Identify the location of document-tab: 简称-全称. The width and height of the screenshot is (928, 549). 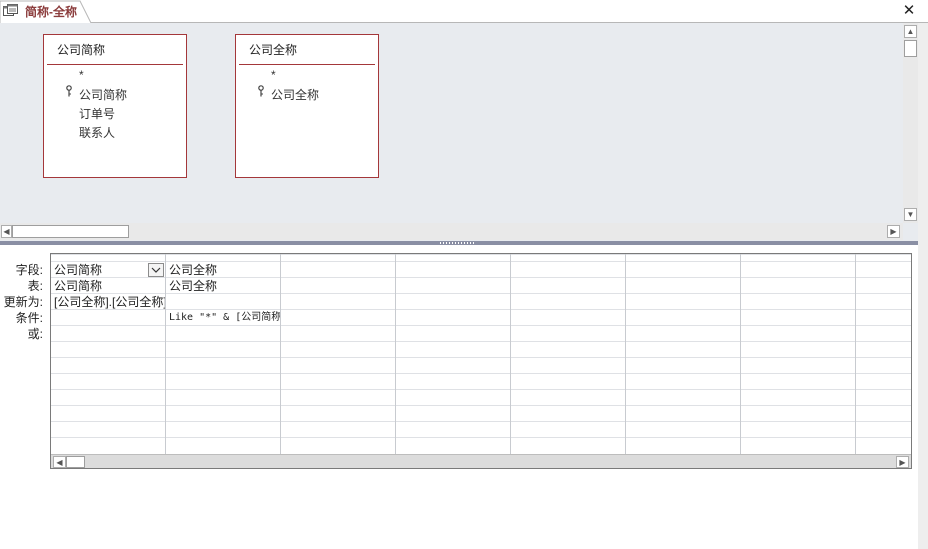
(46, 11).